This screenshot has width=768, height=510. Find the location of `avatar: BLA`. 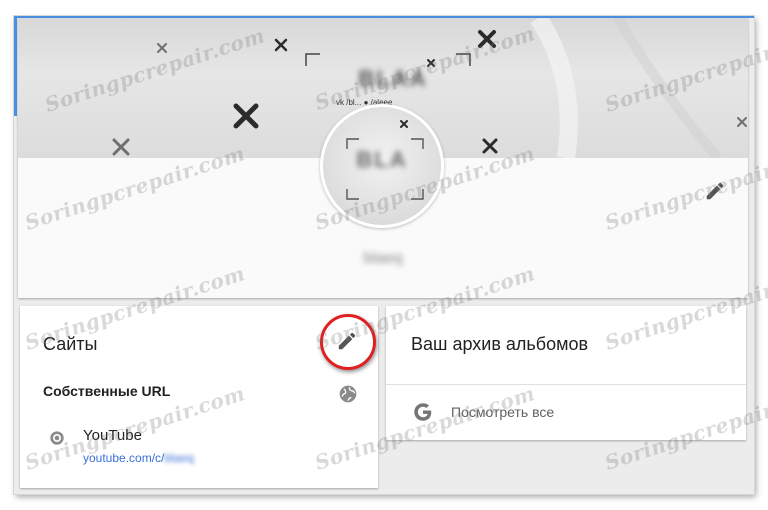

avatar: BLA is located at coordinates (382, 166).